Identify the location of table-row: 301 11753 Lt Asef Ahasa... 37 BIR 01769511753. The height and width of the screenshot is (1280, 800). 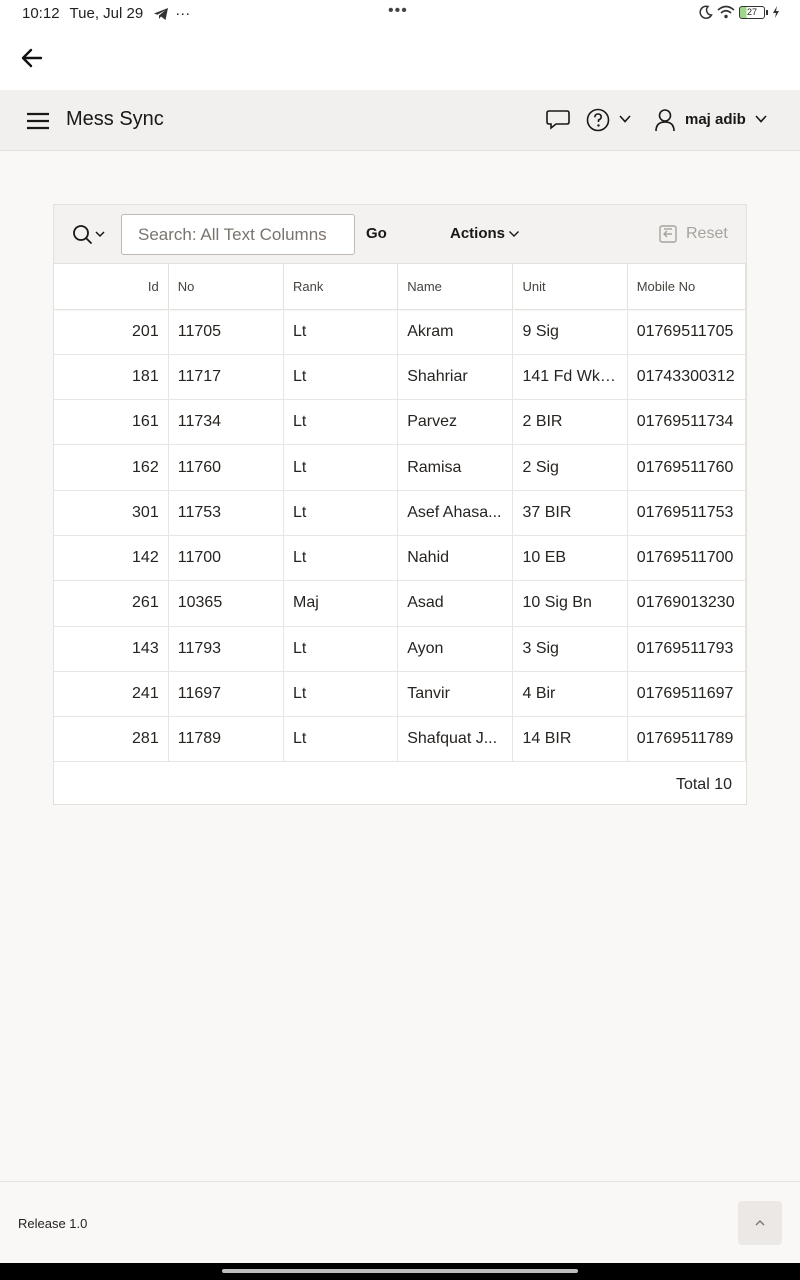
(400, 513).